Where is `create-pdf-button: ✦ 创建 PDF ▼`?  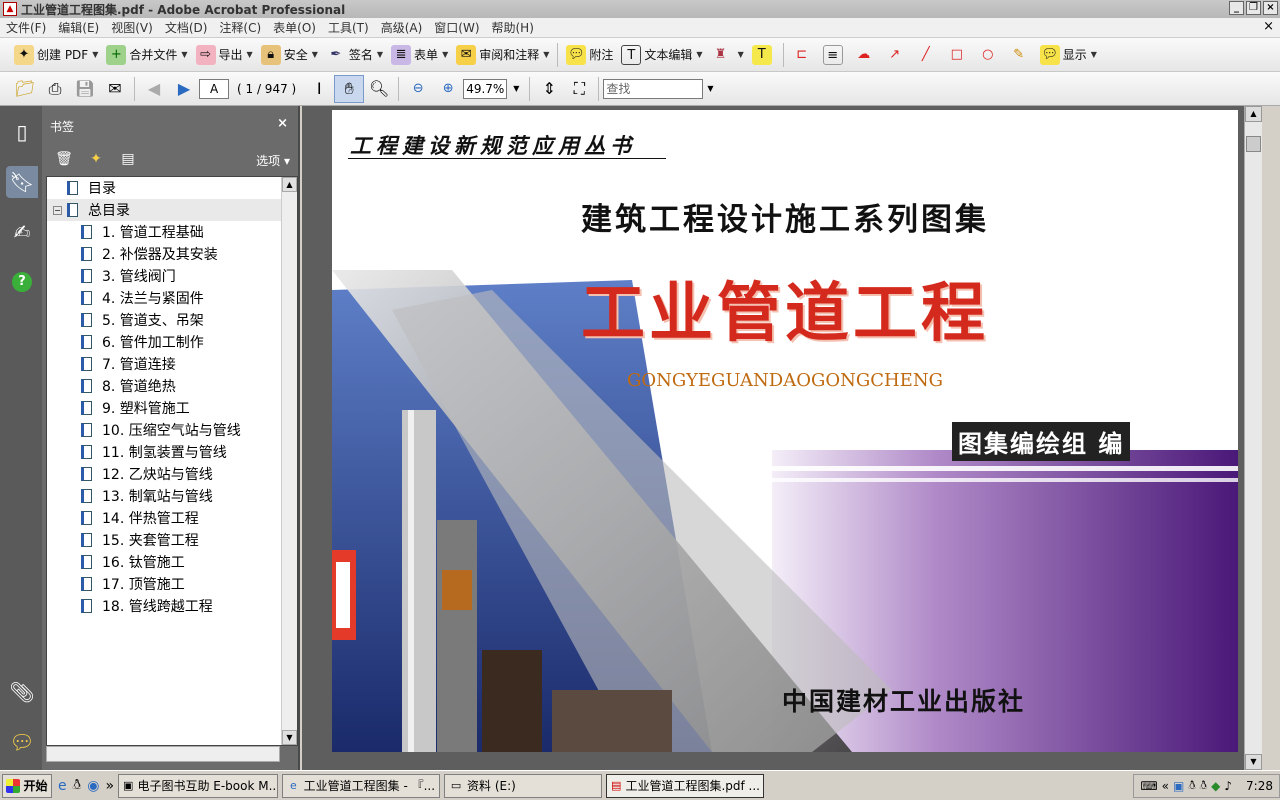 create-pdf-button: ✦ 创建 PDF ▼ is located at coordinates (56, 55).